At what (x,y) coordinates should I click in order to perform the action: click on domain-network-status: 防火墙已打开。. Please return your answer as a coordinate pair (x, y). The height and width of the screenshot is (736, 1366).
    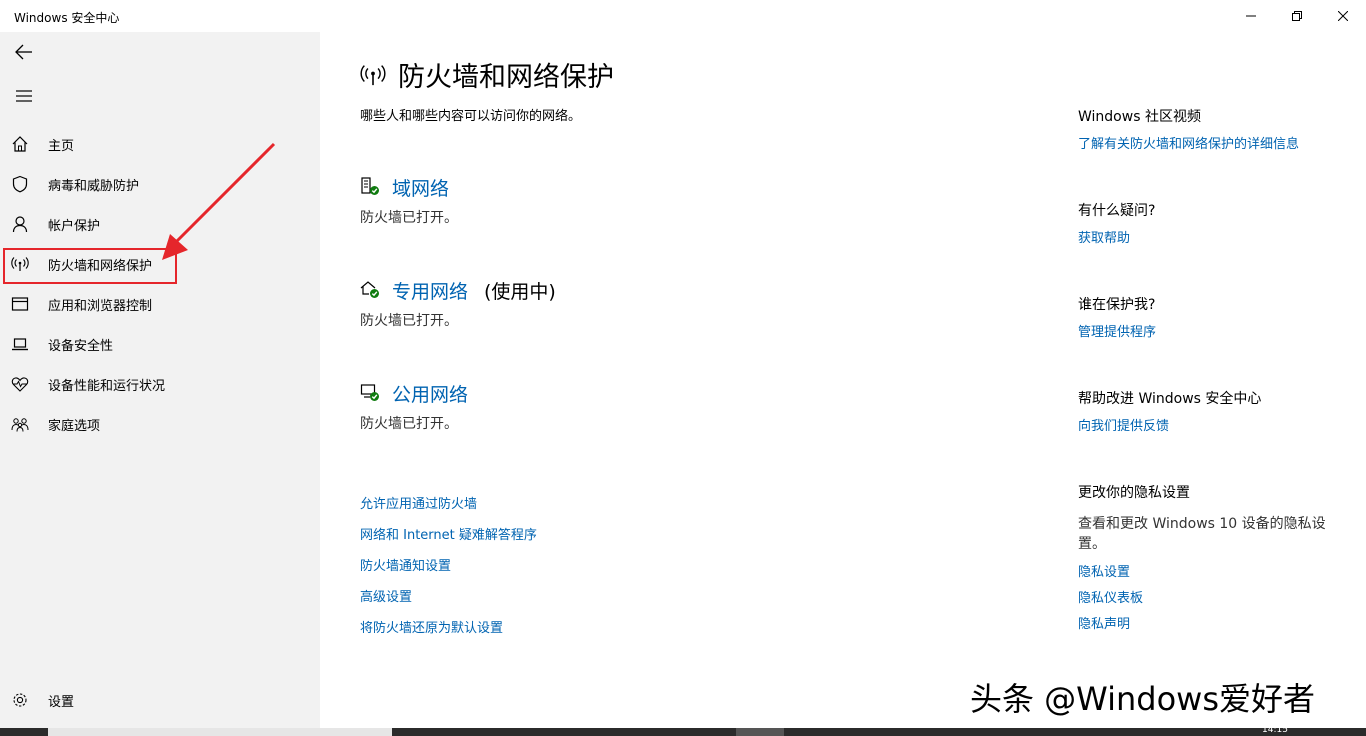
    Looking at the image, I should click on (409, 218).